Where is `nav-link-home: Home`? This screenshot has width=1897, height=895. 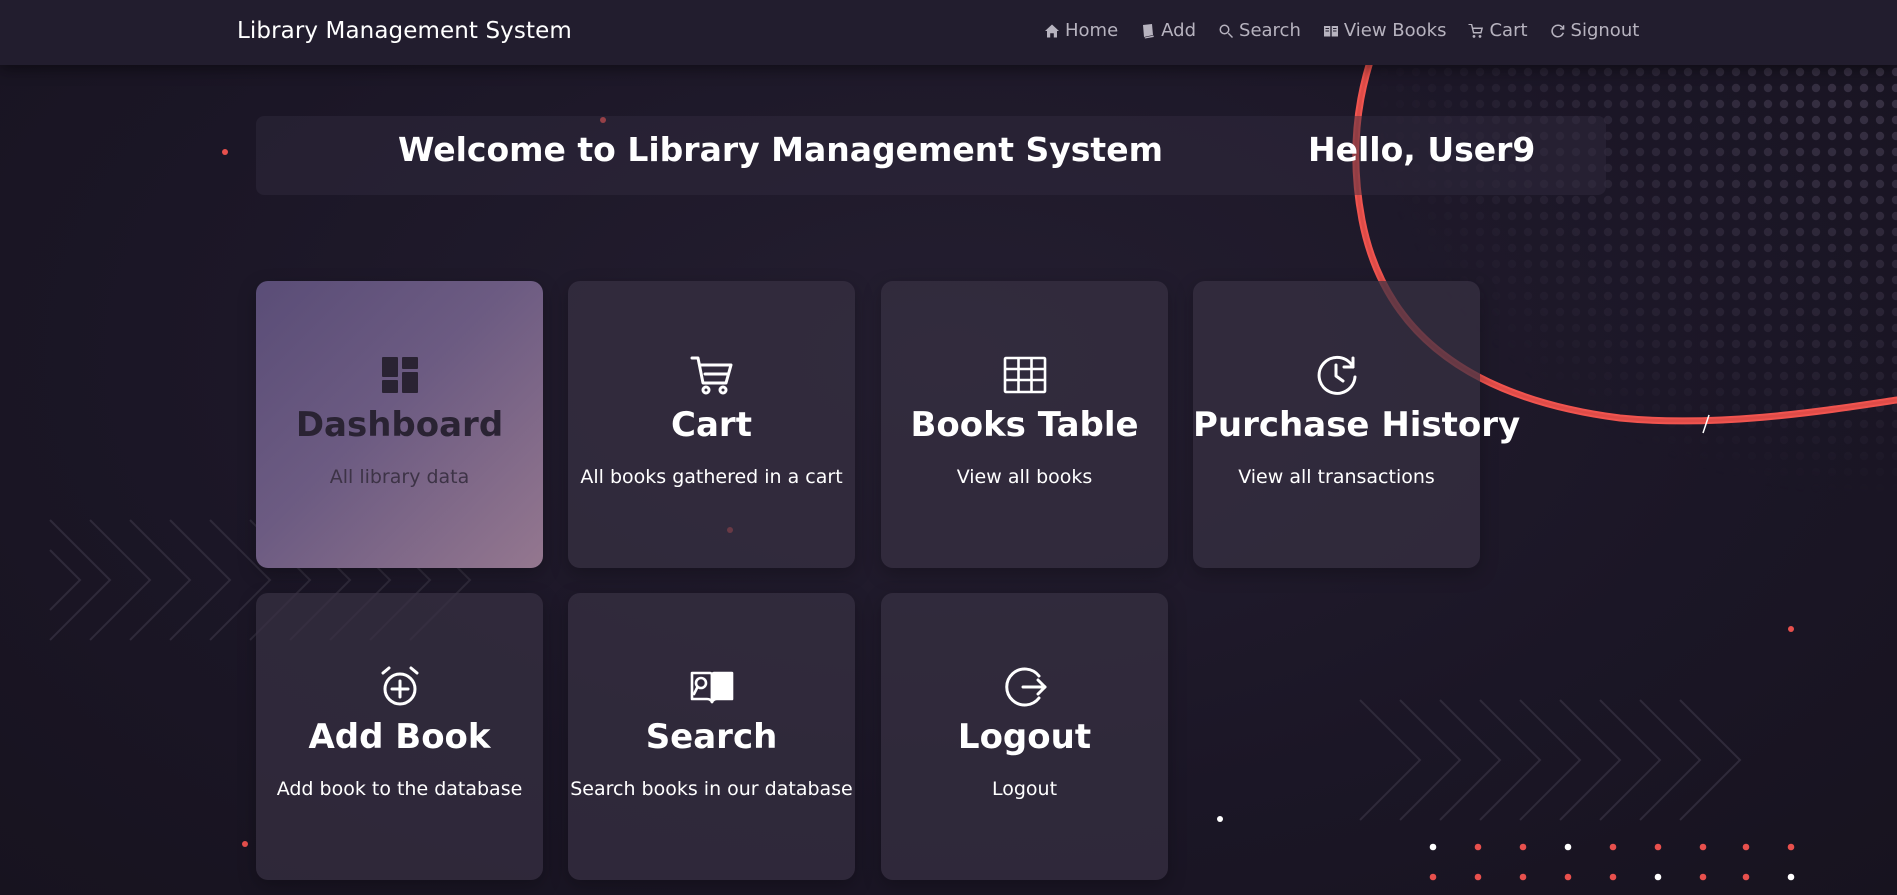
nav-link-home: Home is located at coordinates (1081, 30).